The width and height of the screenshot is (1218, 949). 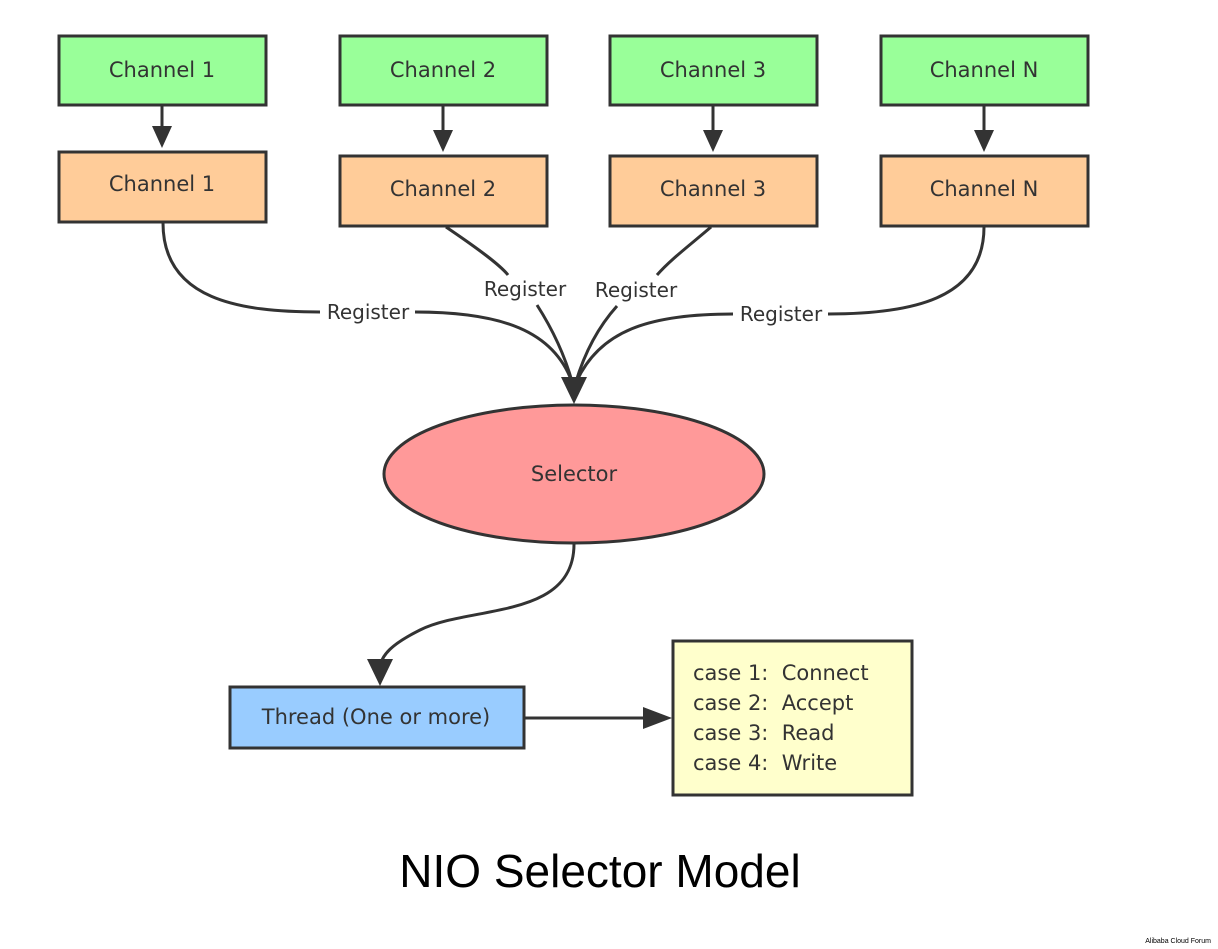 I want to click on thread-arrowhead, so click(x=380, y=672).